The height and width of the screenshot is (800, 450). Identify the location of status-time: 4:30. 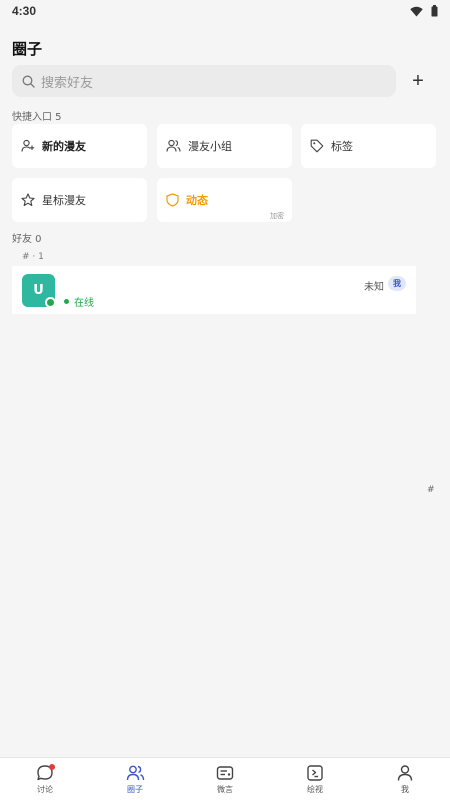
(24, 11).